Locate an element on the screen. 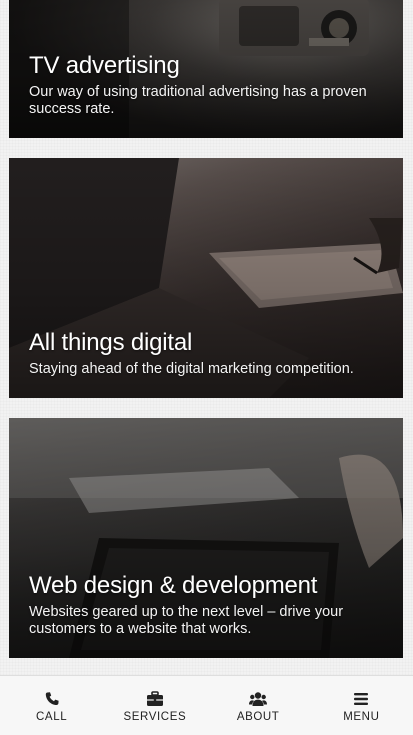 This screenshot has width=413, height=735. bottom-navigation-bar: CALL SERVICES ABOUT MENU is located at coordinates (206, 705).